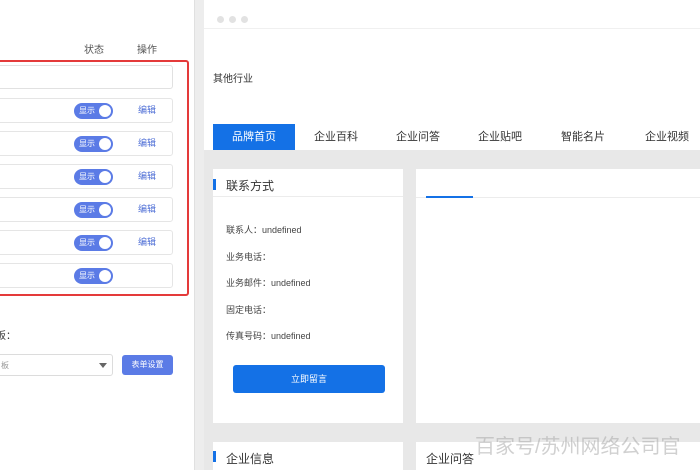  Describe the element at coordinates (94, 178) in the screenshot. I see `highlight-box` at that location.